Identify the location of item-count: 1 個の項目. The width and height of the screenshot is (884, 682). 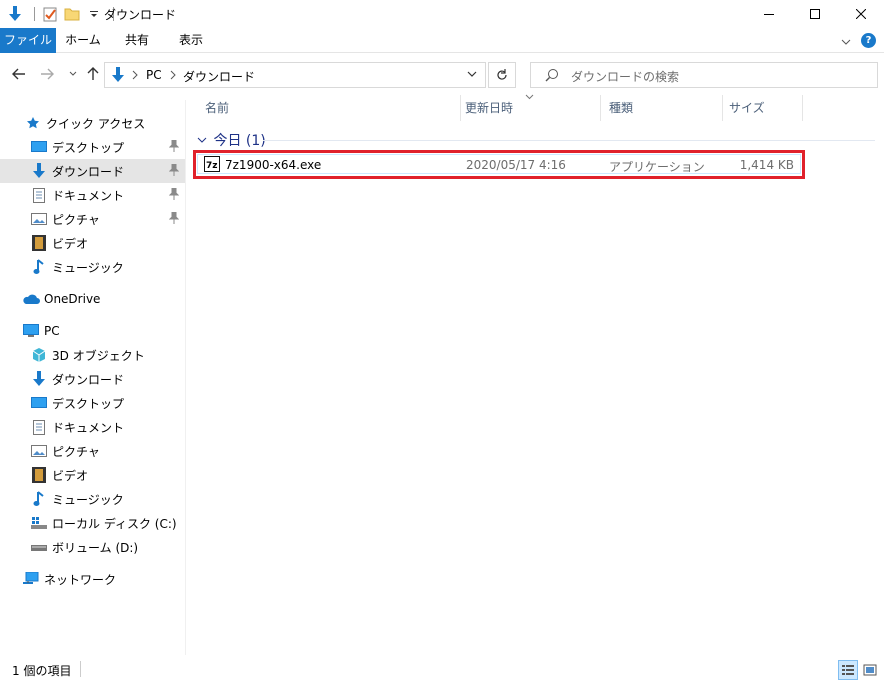
(42, 671).